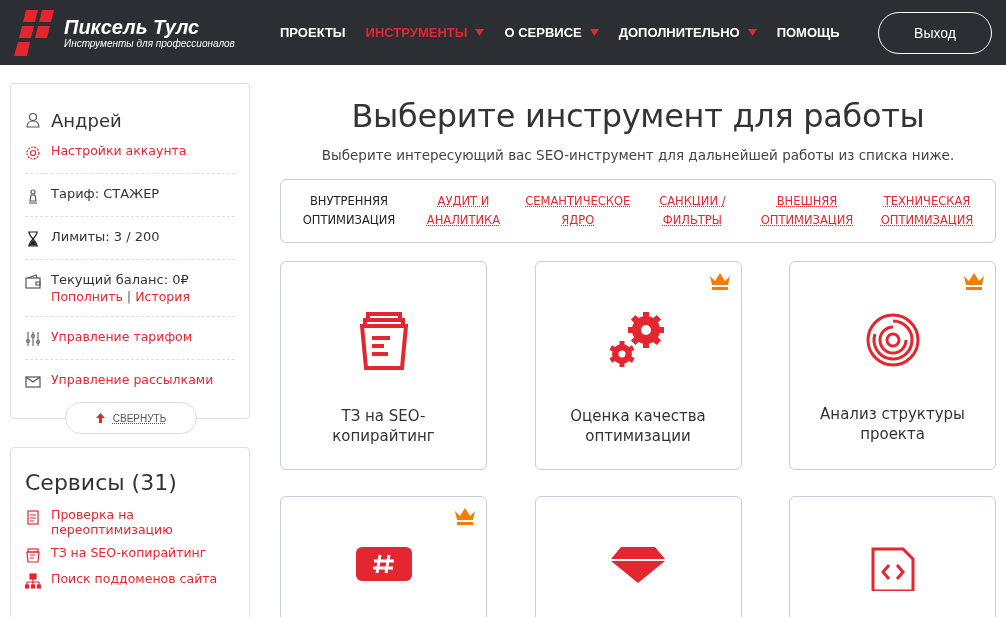 The width and height of the screenshot is (1006, 617). What do you see at coordinates (638, 365) in the screenshot?
I see `tool-card: Оценка качества оптимизации` at bounding box center [638, 365].